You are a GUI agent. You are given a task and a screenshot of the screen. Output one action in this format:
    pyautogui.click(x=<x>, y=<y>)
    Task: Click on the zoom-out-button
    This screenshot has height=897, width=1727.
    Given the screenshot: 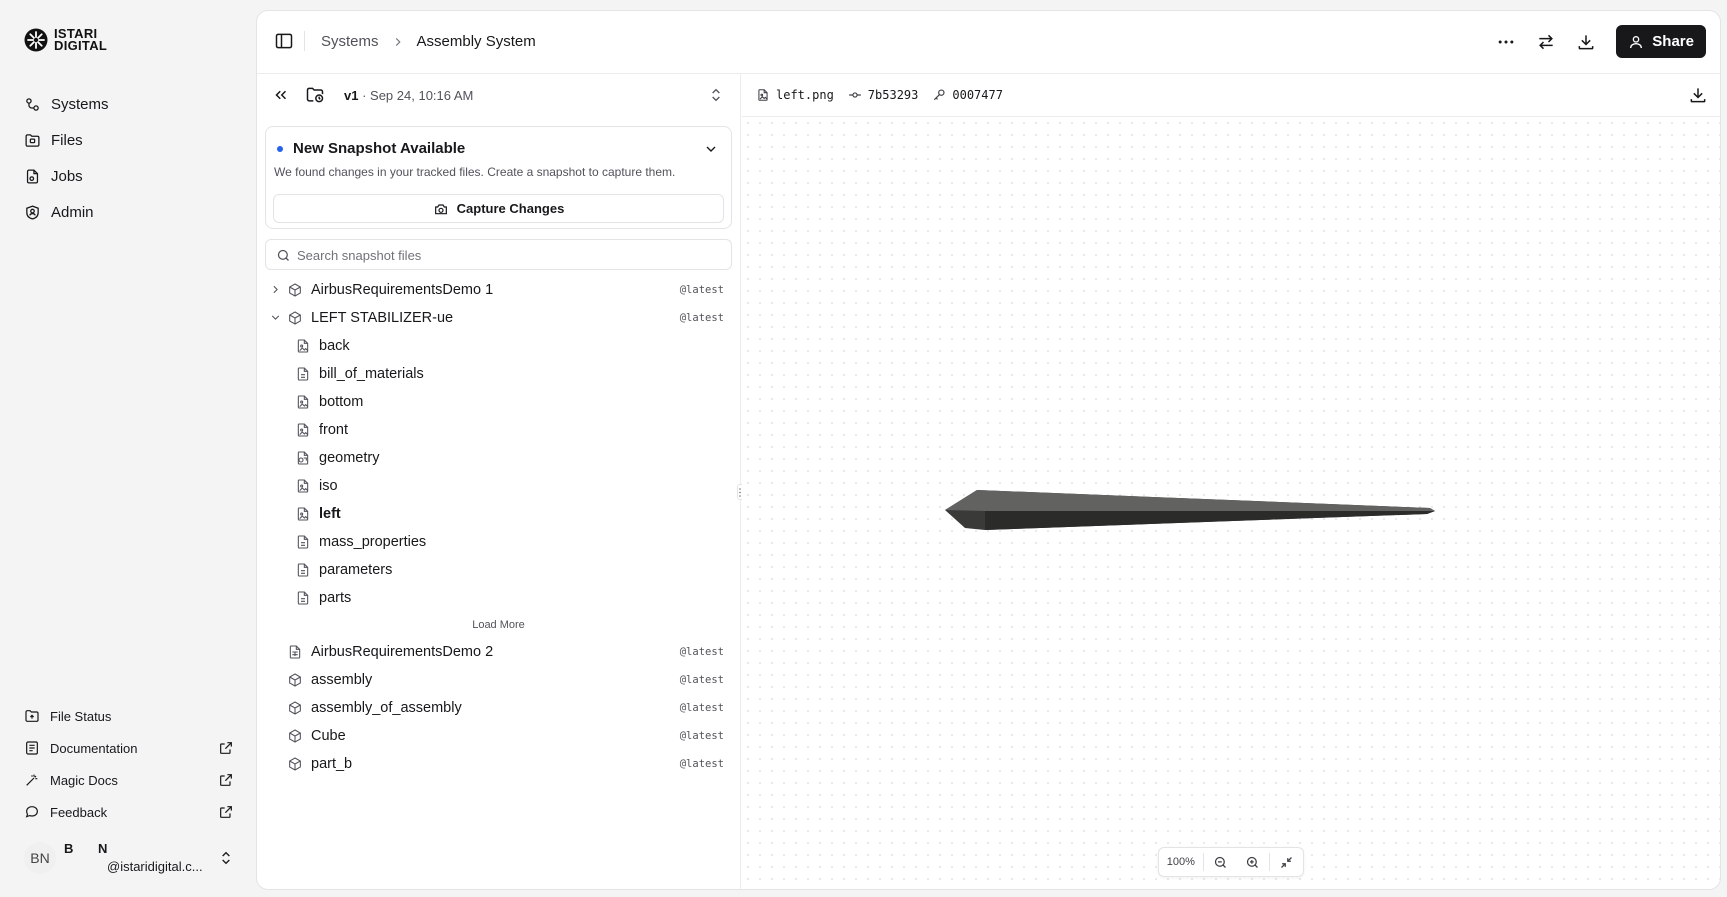 What is the action you would take?
    pyautogui.click(x=1220, y=862)
    